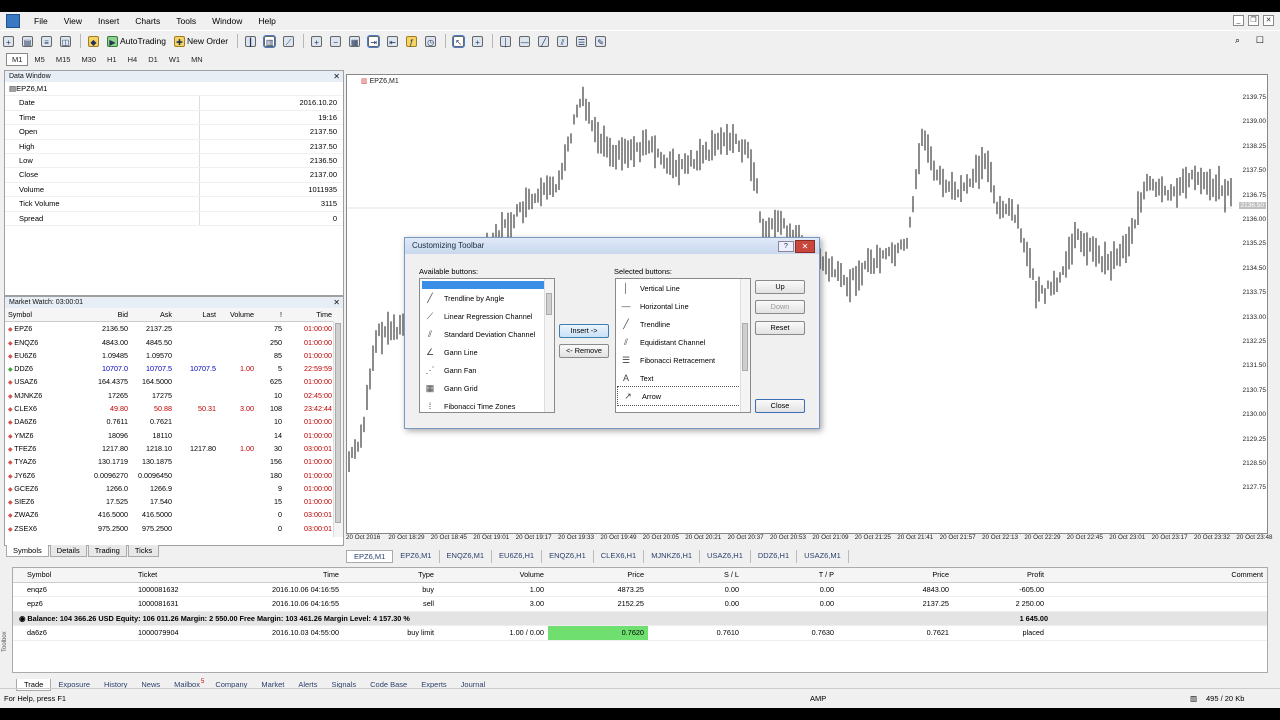 The height and width of the screenshot is (720, 1280). Describe the element at coordinates (695, 575) in the screenshot. I see `column-header: S / L` at that location.